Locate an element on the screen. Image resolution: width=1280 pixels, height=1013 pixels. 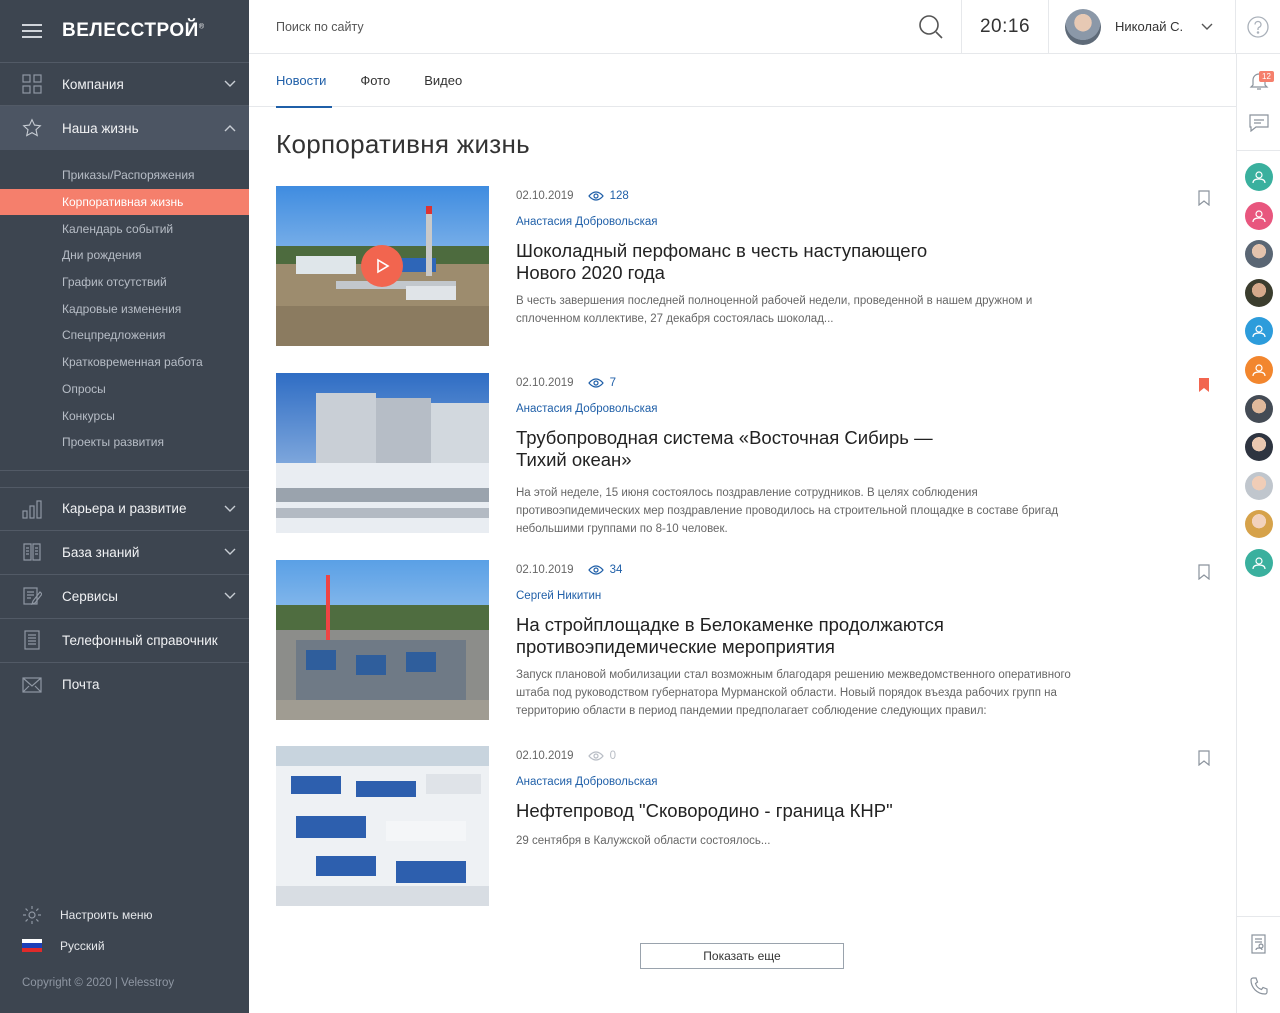
news-meta: 02.10.2019 0 is located at coordinates (566, 756).